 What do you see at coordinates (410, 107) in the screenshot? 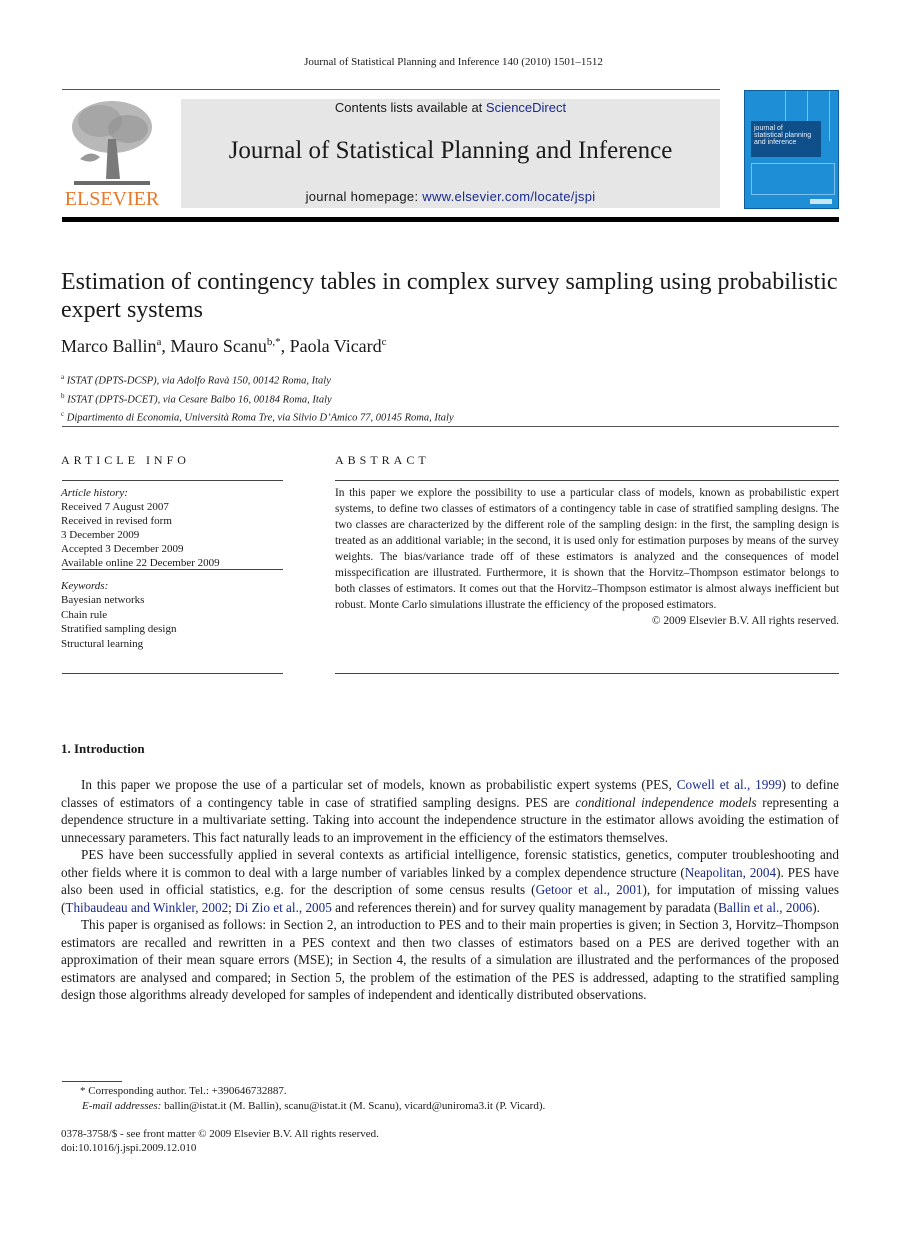
I see `contents-prefix: Contents lists available at` at bounding box center [410, 107].